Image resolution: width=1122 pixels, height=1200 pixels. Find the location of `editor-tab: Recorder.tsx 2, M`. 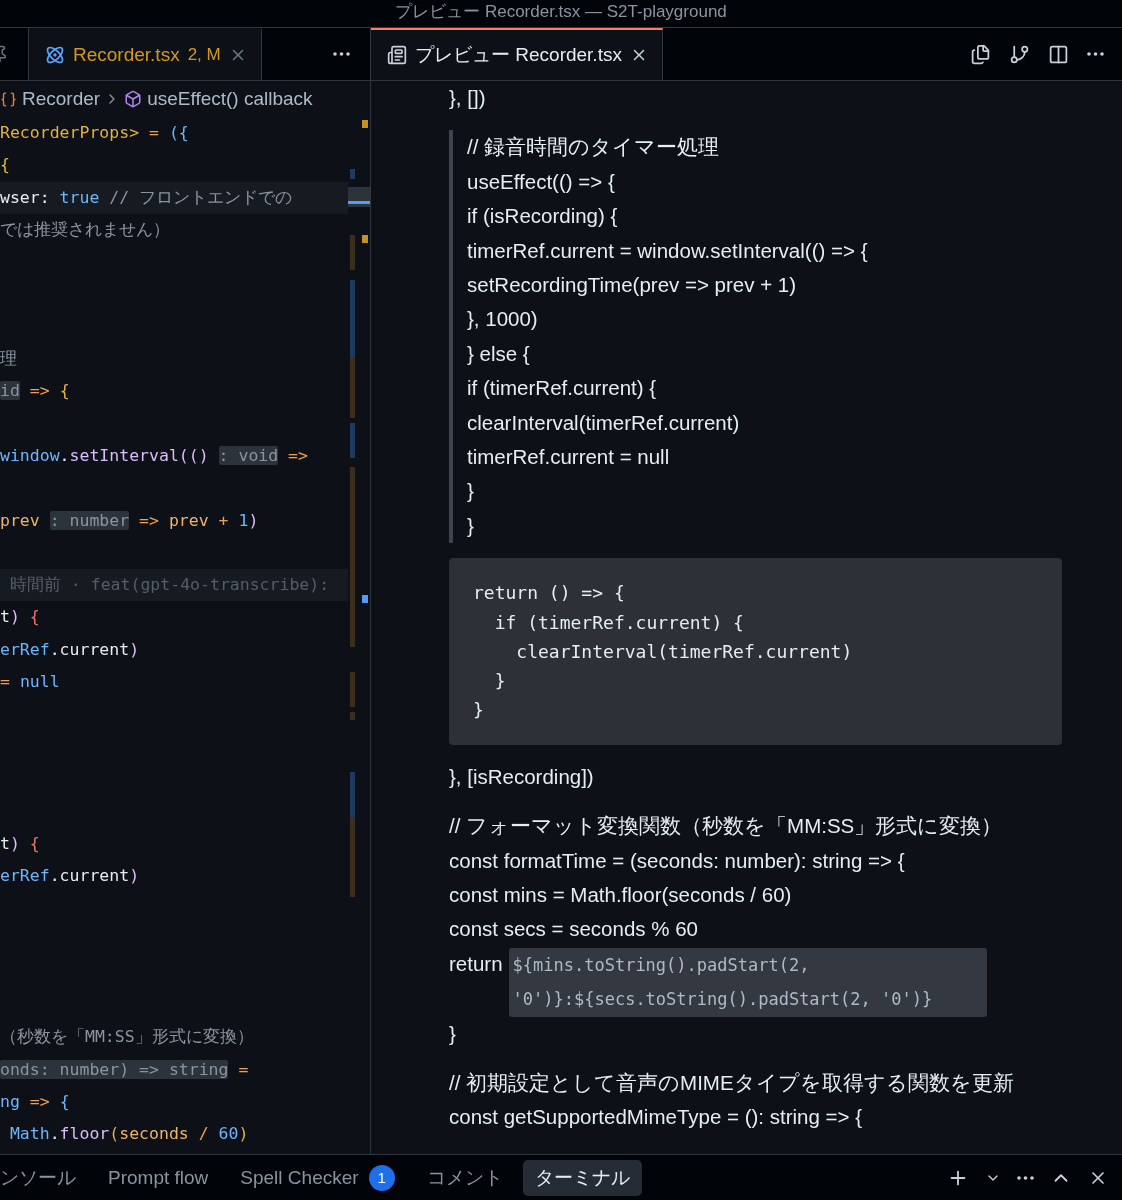

editor-tab: Recorder.tsx 2, M is located at coordinates (145, 54).